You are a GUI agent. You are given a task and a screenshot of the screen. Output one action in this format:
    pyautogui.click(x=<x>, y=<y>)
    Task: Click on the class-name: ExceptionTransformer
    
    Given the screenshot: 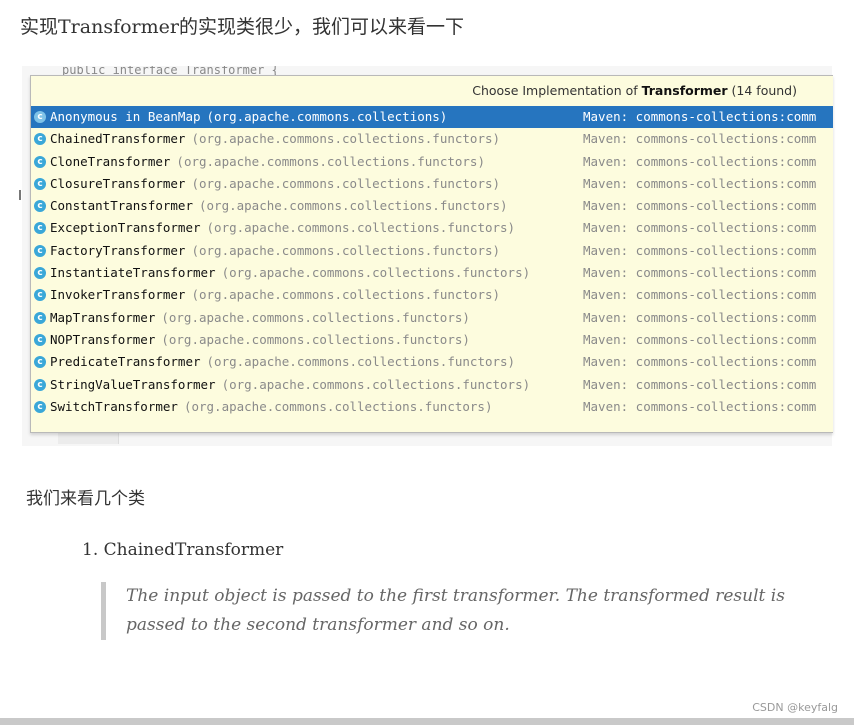 What is the action you would take?
    pyautogui.click(x=125, y=228)
    